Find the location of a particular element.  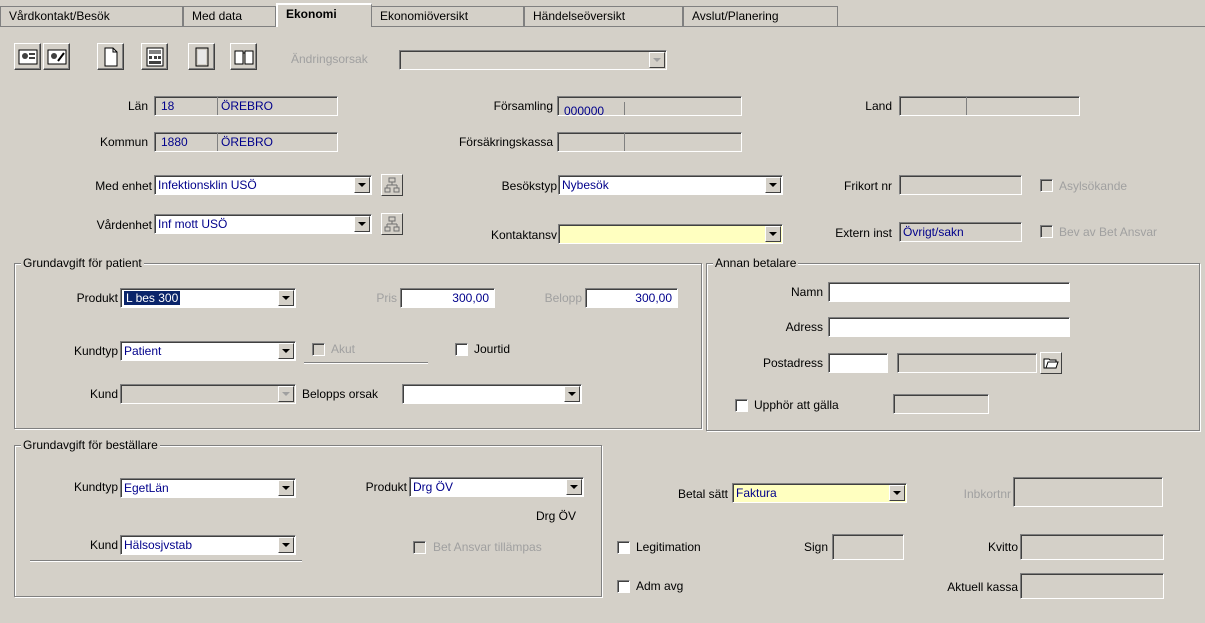

book-icon is located at coordinates (243, 56).